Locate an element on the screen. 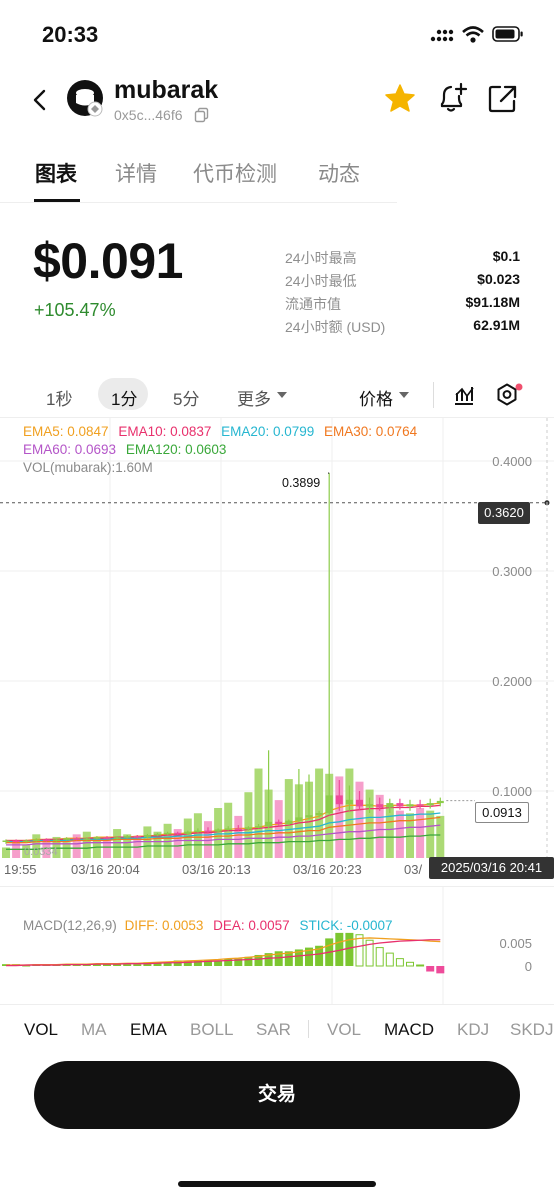 Image resolution: width=554 pixels, height=1200 pixels. stat-value-low: $0.023 is located at coordinates (498, 279).